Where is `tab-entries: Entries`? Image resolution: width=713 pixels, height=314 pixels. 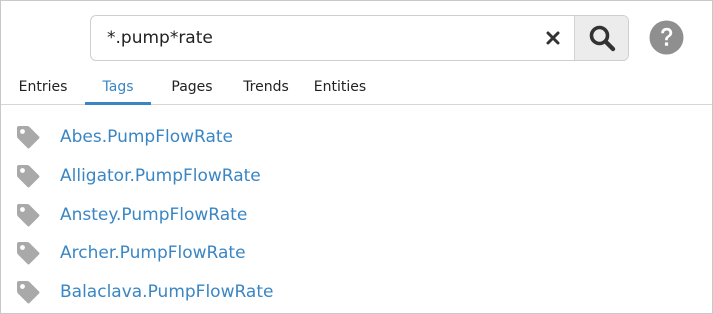 tab-entries: Entries is located at coordinates (43, 87).